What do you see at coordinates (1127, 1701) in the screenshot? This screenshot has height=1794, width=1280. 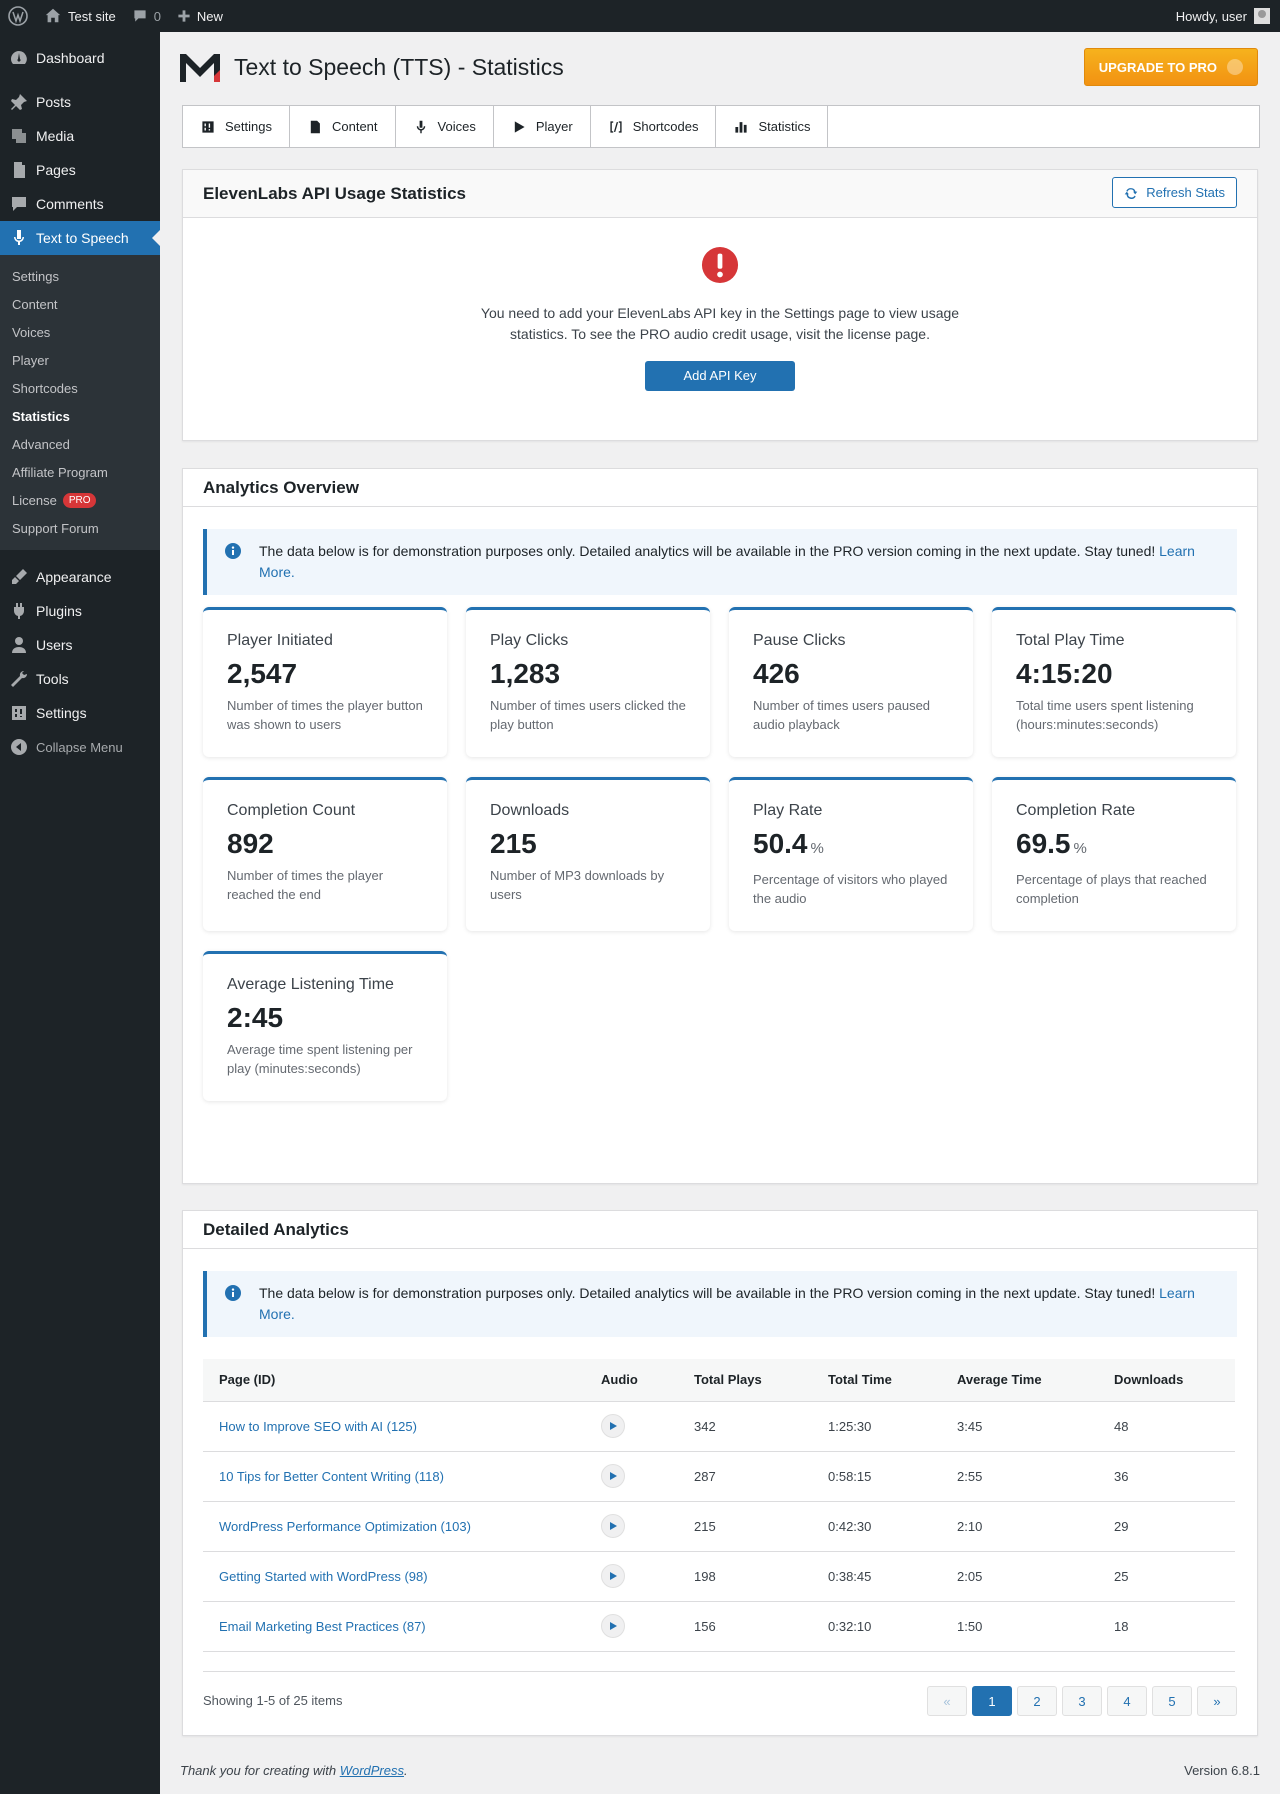 I see `page-button-4: 4` at bounding box center [1127, 1701].